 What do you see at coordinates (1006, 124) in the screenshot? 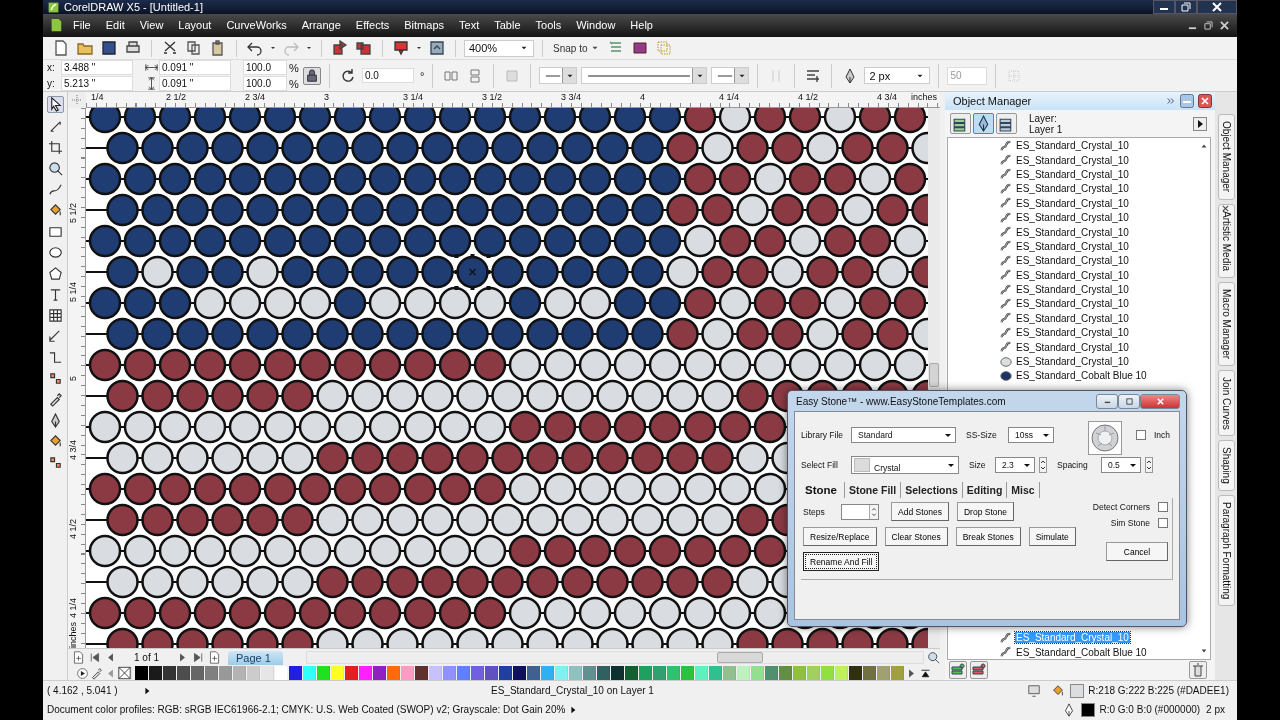
I see `layer-manager-icon` at bounding box center [1006, 124].